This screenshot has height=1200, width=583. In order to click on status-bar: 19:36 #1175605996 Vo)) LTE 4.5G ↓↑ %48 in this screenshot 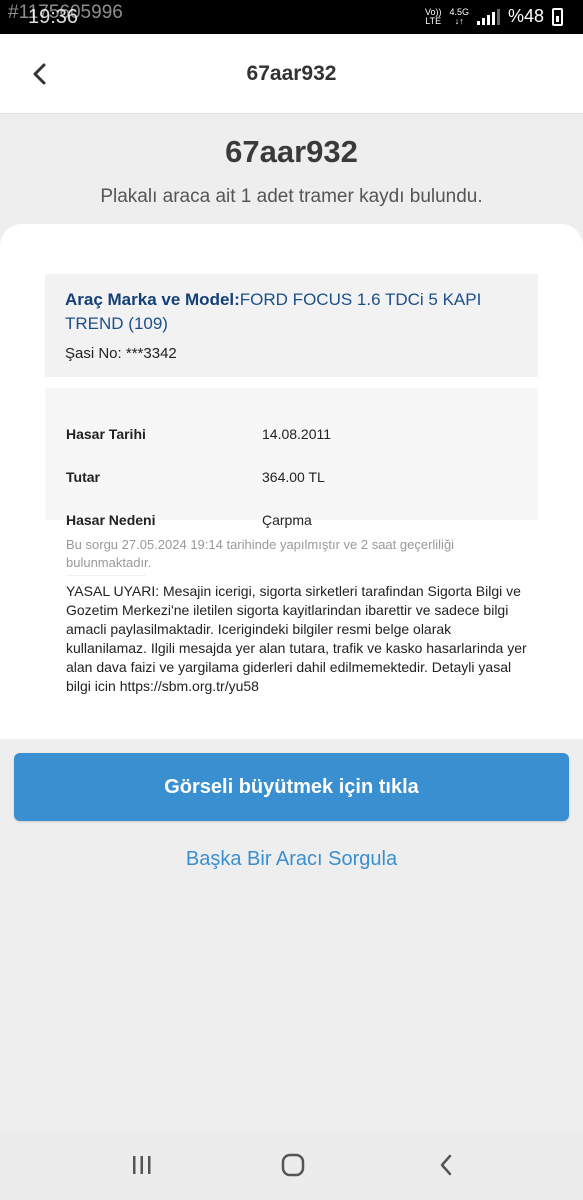, I will do `click(291, 17)`.